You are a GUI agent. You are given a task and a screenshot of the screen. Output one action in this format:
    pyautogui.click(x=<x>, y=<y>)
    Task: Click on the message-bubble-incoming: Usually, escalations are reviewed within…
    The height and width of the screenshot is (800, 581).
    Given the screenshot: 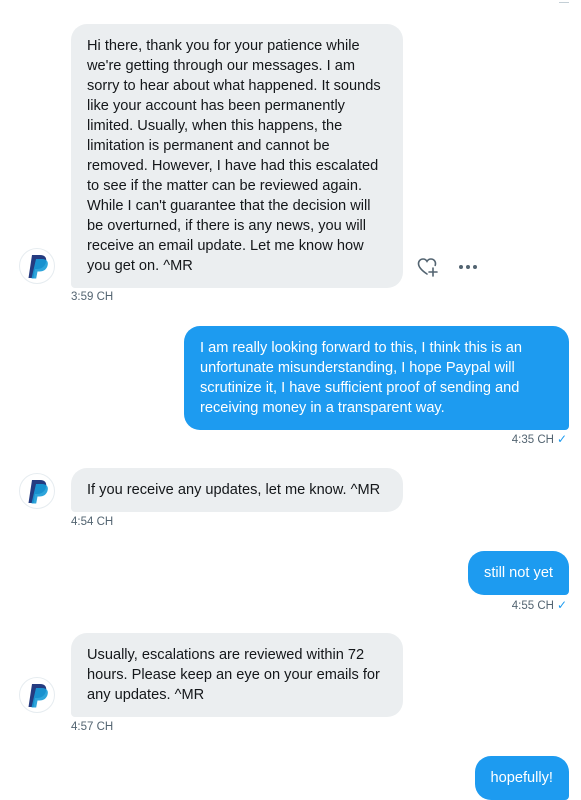 What is the action you would take?
    pyautogui.click(x=237, y=675)
    